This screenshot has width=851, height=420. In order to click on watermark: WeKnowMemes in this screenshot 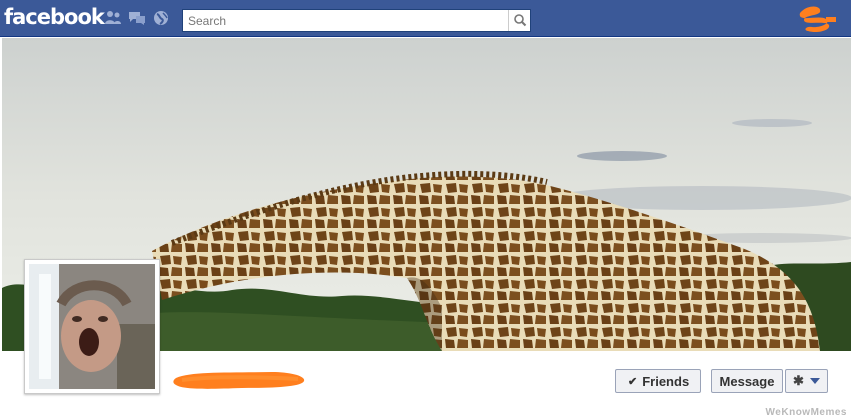, I will do `click(806, 412)`.